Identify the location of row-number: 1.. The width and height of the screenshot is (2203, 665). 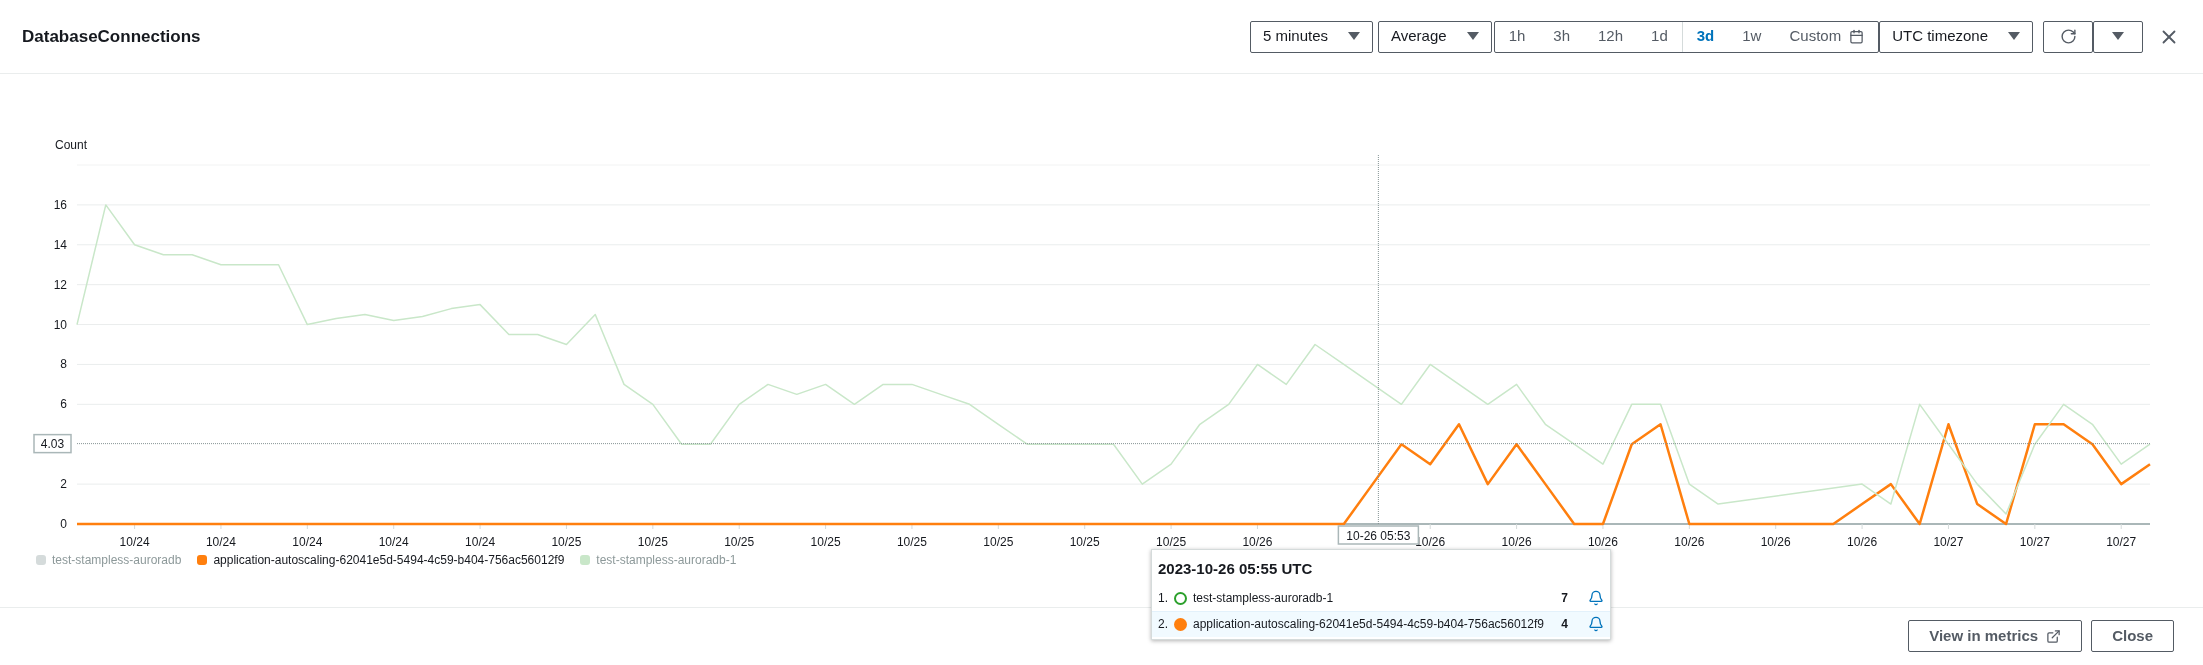
(1163, 598).